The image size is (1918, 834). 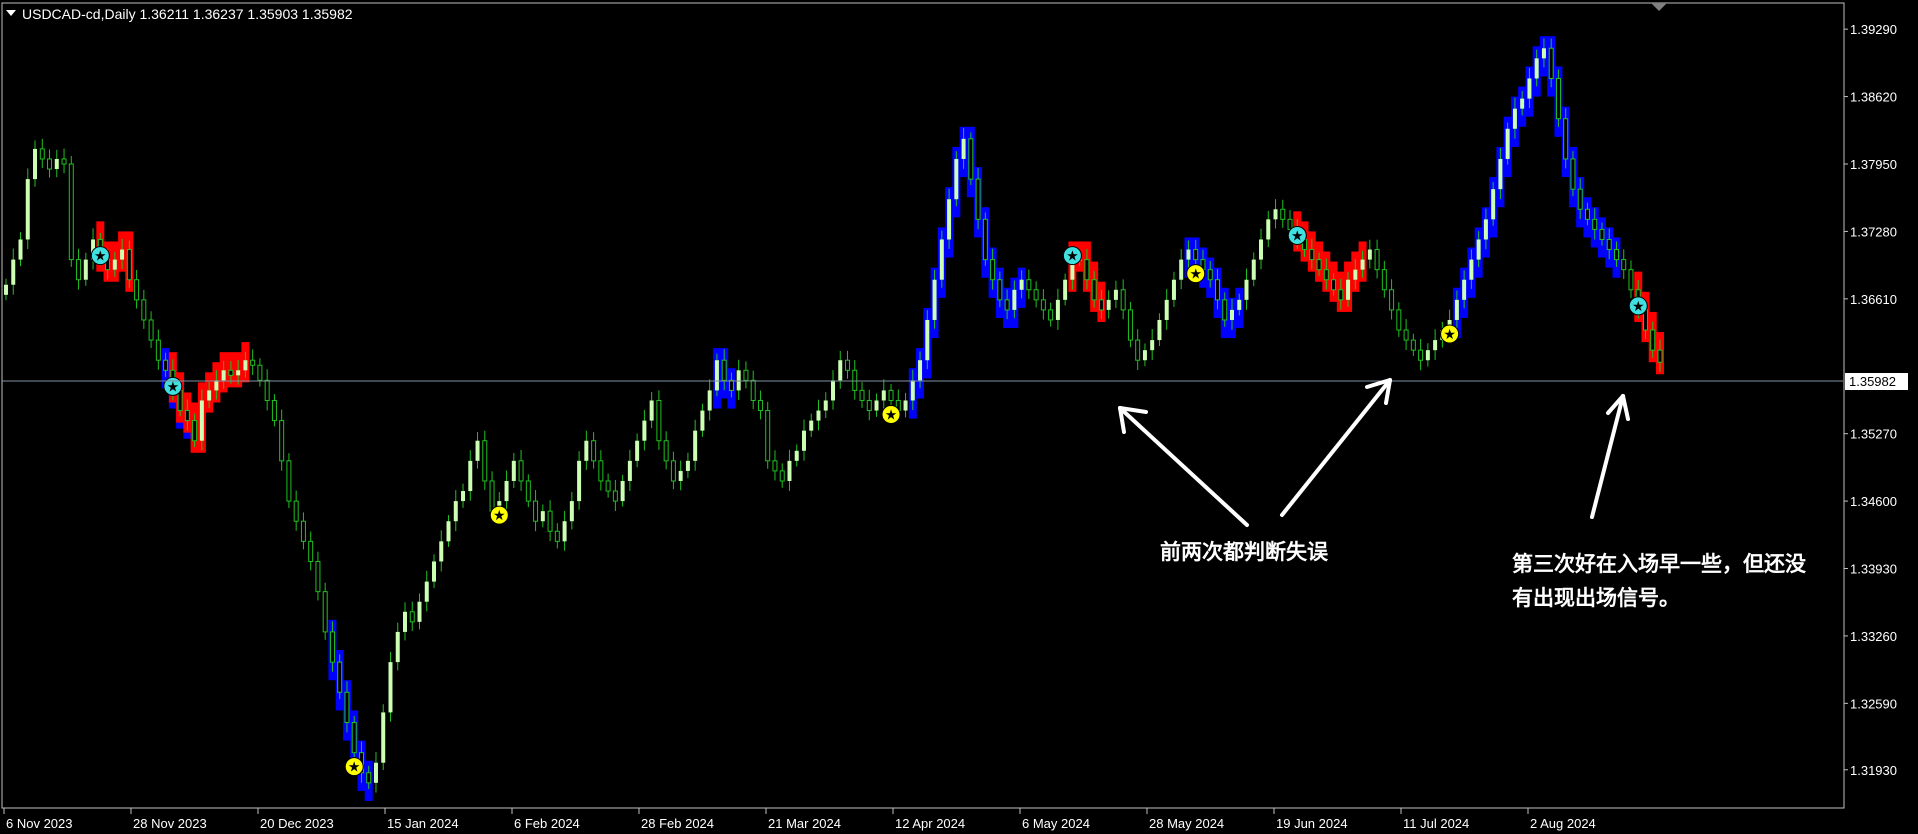 What do you see at coordinates (930, 823) in the screenshot?
I see `time-tick-label: 12 Apr 2024` at bounding box center [930, 823].